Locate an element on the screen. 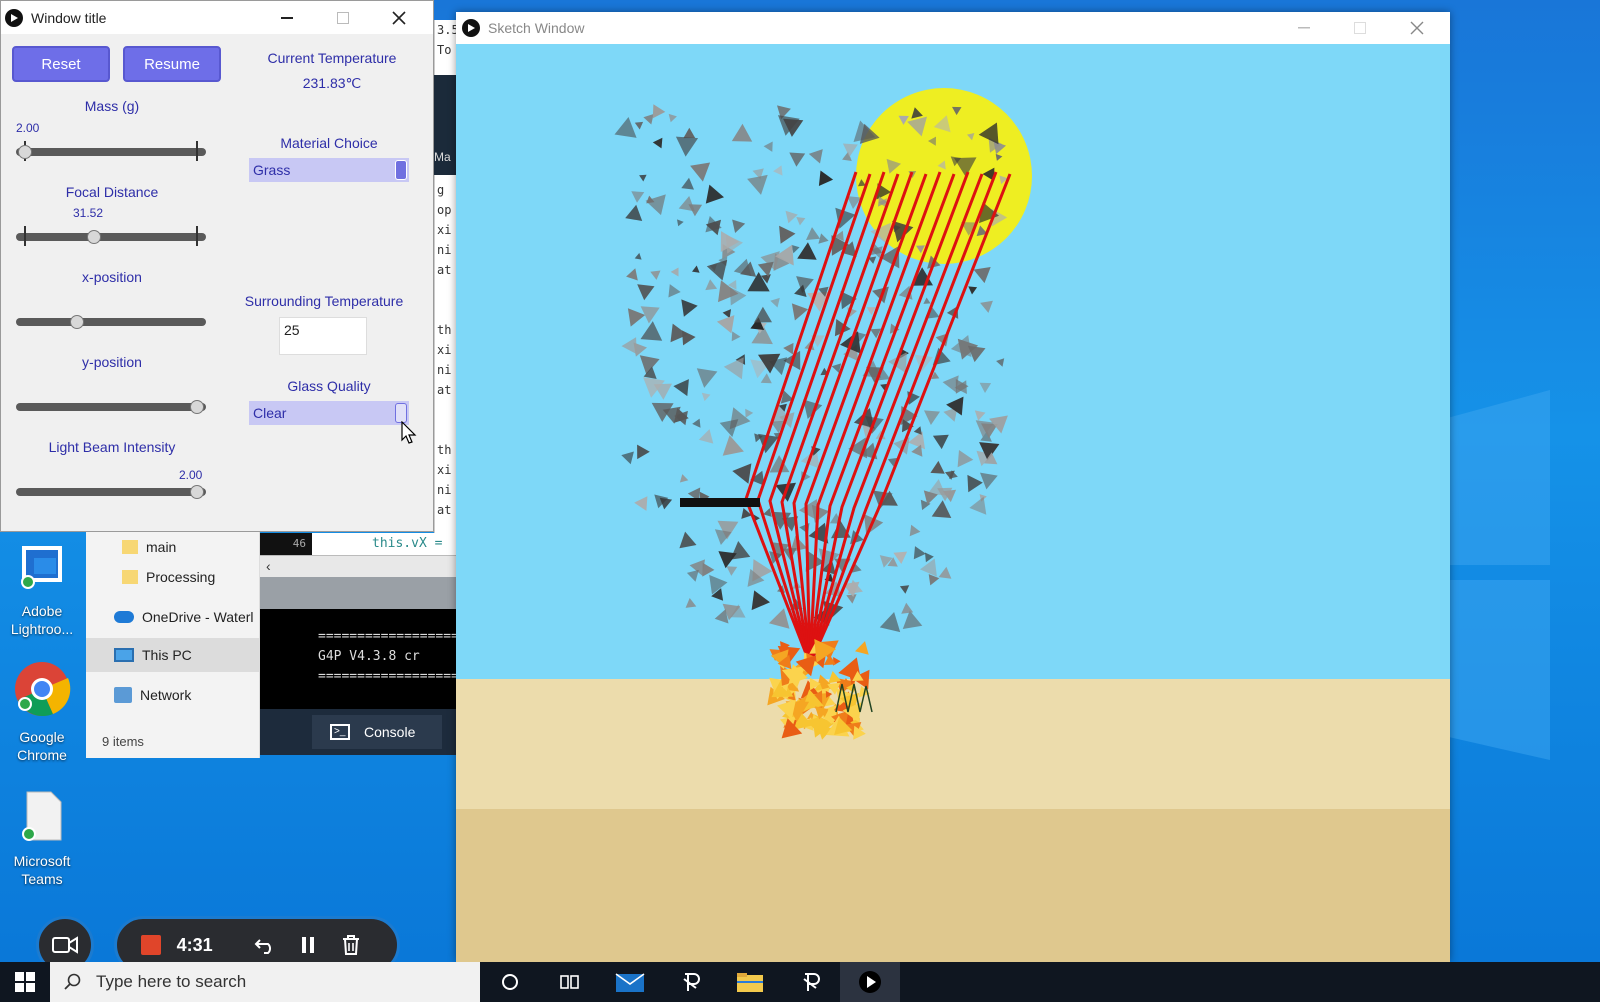 The height and width of the screenshot is (1002, 1600). taskbar-search-box: Type here to search is located at coordinates (265, 982).